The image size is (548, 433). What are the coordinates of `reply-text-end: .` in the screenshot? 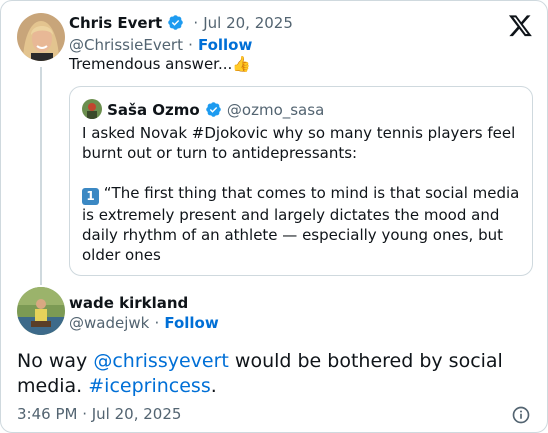 It's located at (213, 386).